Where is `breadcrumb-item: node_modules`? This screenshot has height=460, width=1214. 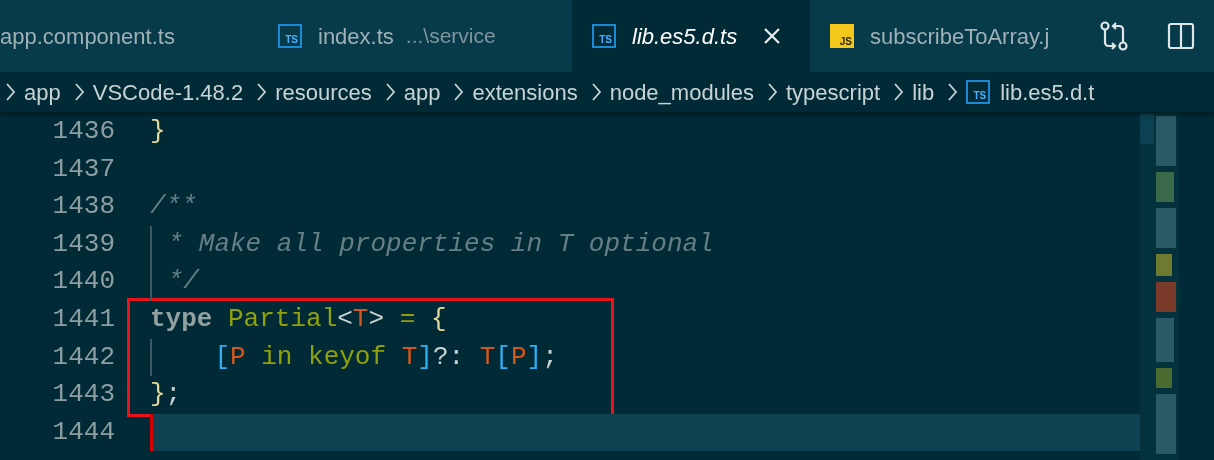
breadcrumb-item: node_modules is located at coordinates (681, 92).